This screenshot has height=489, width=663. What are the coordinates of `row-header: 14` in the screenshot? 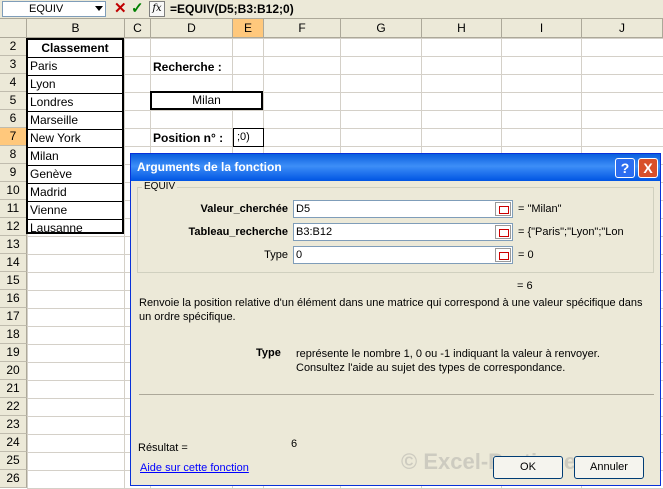 It's located at (13, 263).